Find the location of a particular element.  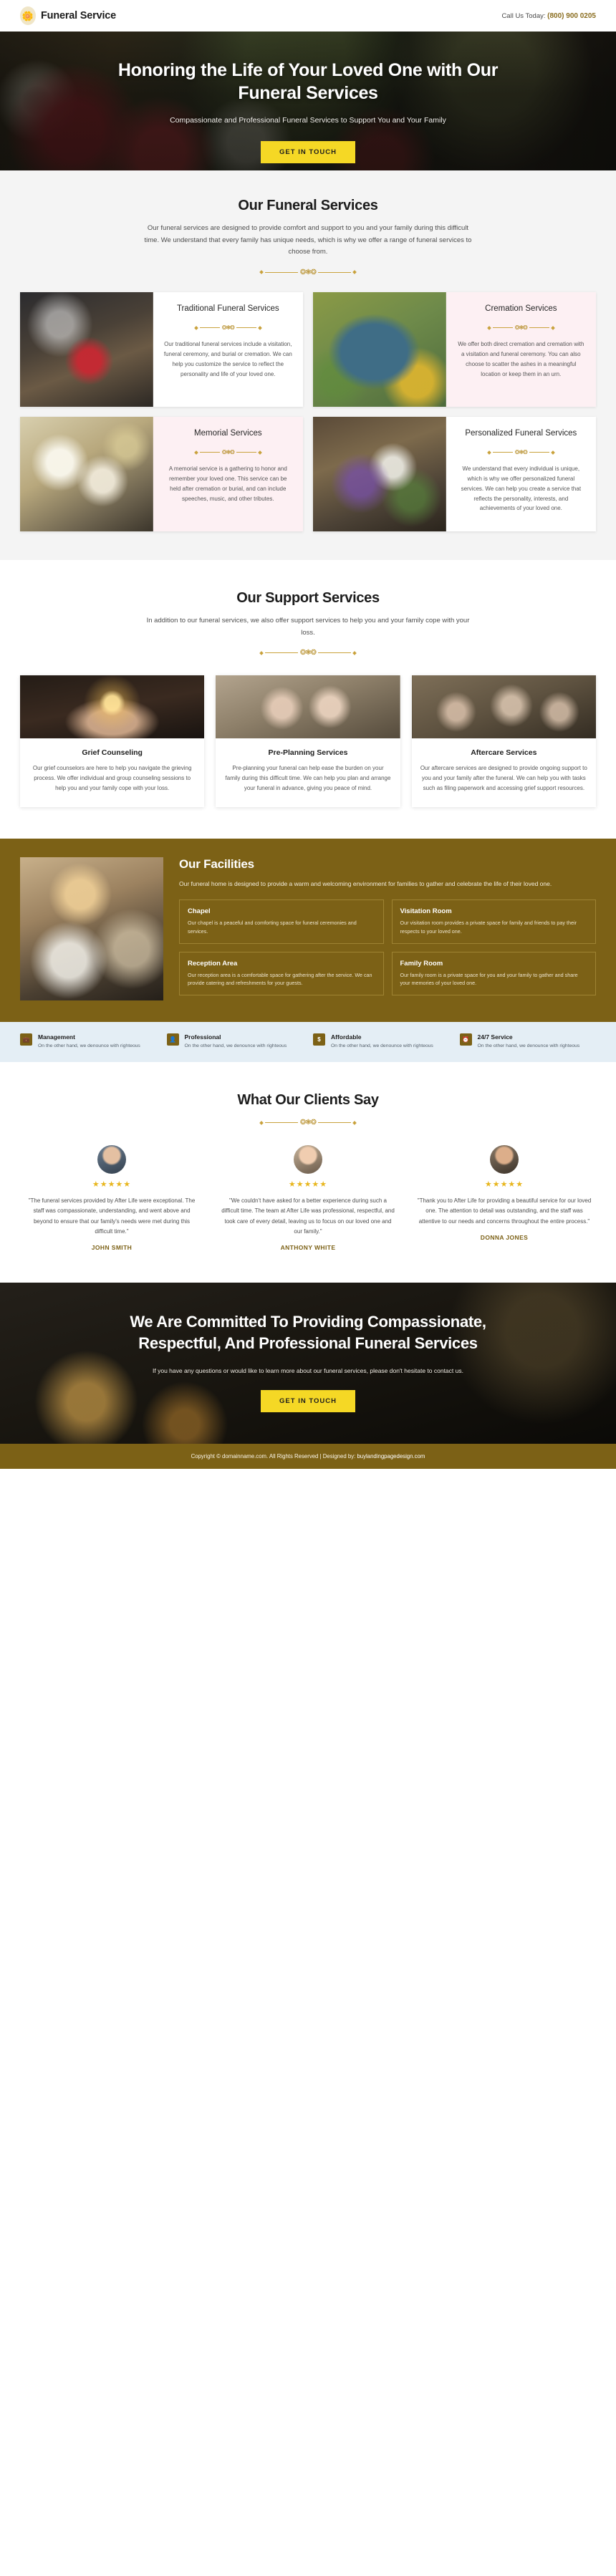

user-tie-icon: 👤 is located at coordinates (172, 1039).